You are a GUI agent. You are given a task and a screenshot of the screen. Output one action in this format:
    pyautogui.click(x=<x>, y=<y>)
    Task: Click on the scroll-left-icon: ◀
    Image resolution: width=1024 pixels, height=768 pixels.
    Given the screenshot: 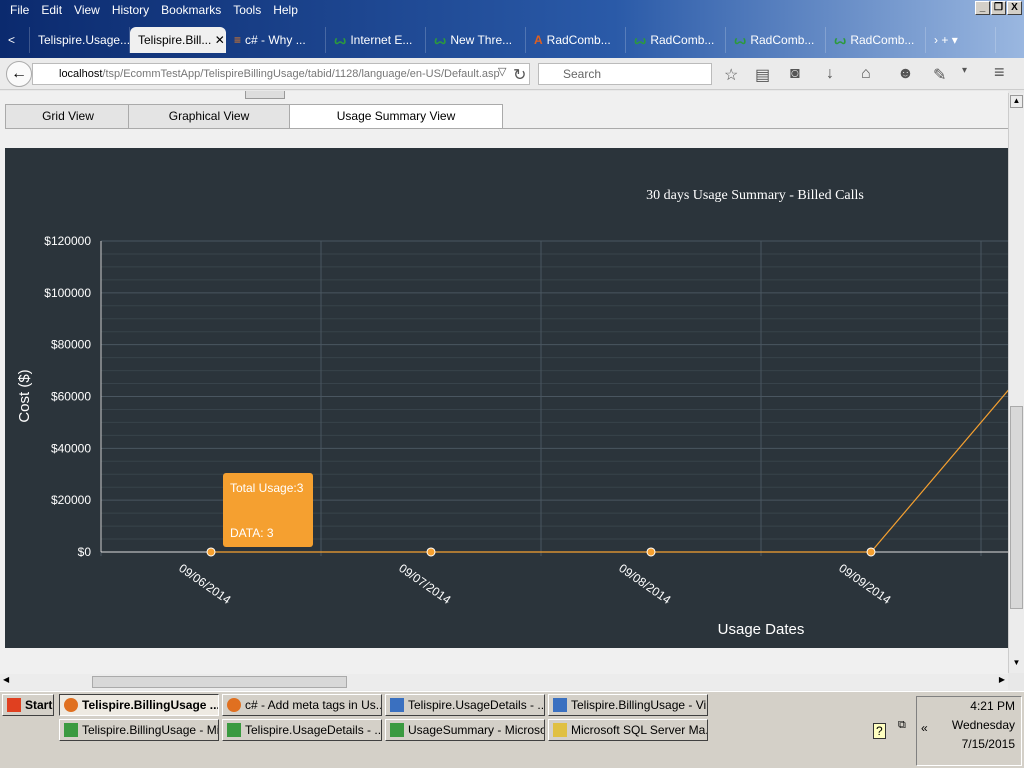 What is the action you would take?
    pyautogui.click(x=6, y=679)
    